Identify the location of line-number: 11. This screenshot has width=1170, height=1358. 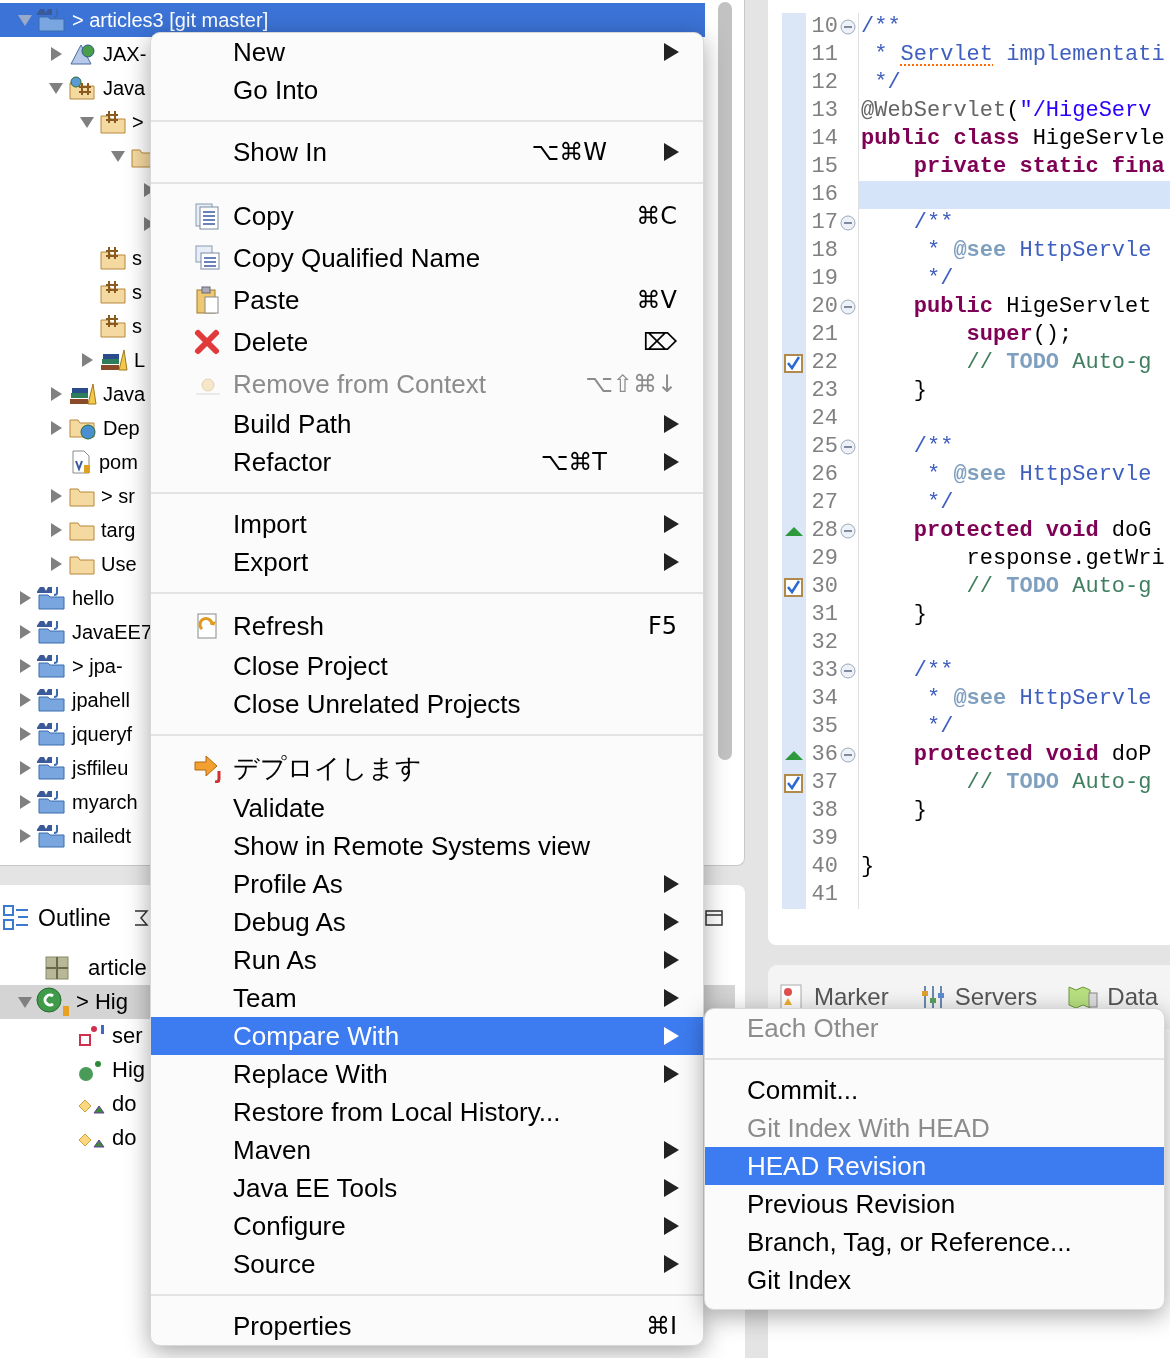
(824, 55).